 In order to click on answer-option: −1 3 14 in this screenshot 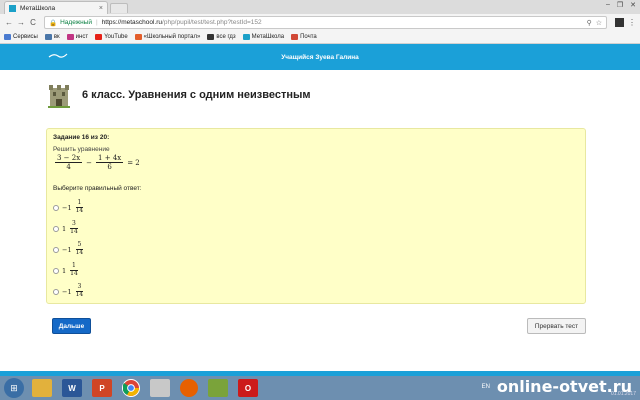, I will do `click(70, 291)`.